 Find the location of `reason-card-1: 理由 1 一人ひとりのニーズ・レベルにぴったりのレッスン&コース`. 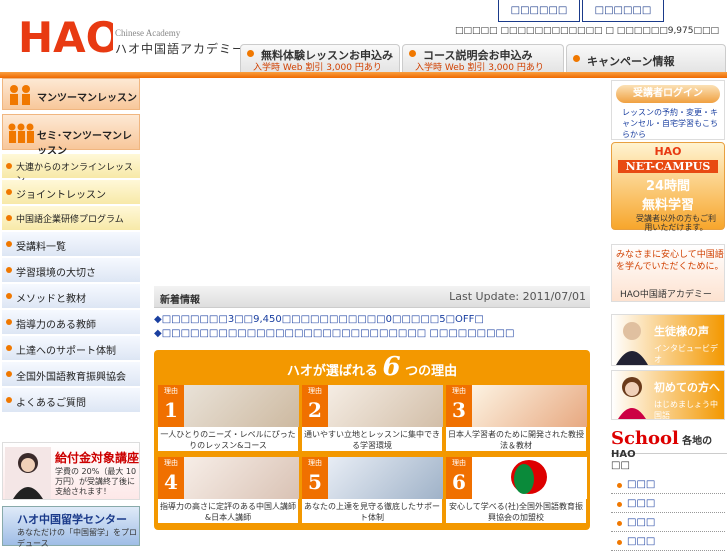

reason-card-1: 理由 1 一人ひとりのニーズ・レベルにぴったりのレッスン&コース is located at coordinates (228, 418).